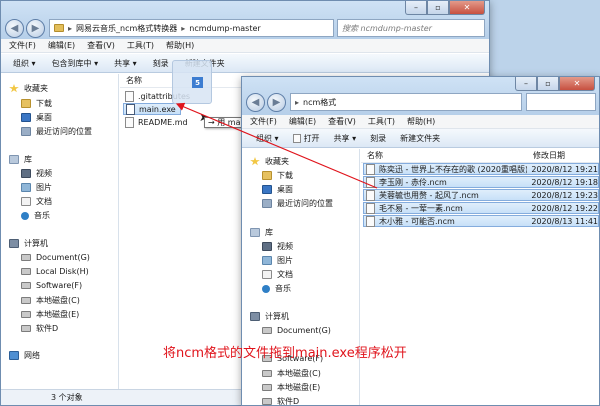 This screenshot has height=406, width=600. Describe the element at coordinates (276, 145) in the screenshot. I see `drag-arrow-line` at that location.